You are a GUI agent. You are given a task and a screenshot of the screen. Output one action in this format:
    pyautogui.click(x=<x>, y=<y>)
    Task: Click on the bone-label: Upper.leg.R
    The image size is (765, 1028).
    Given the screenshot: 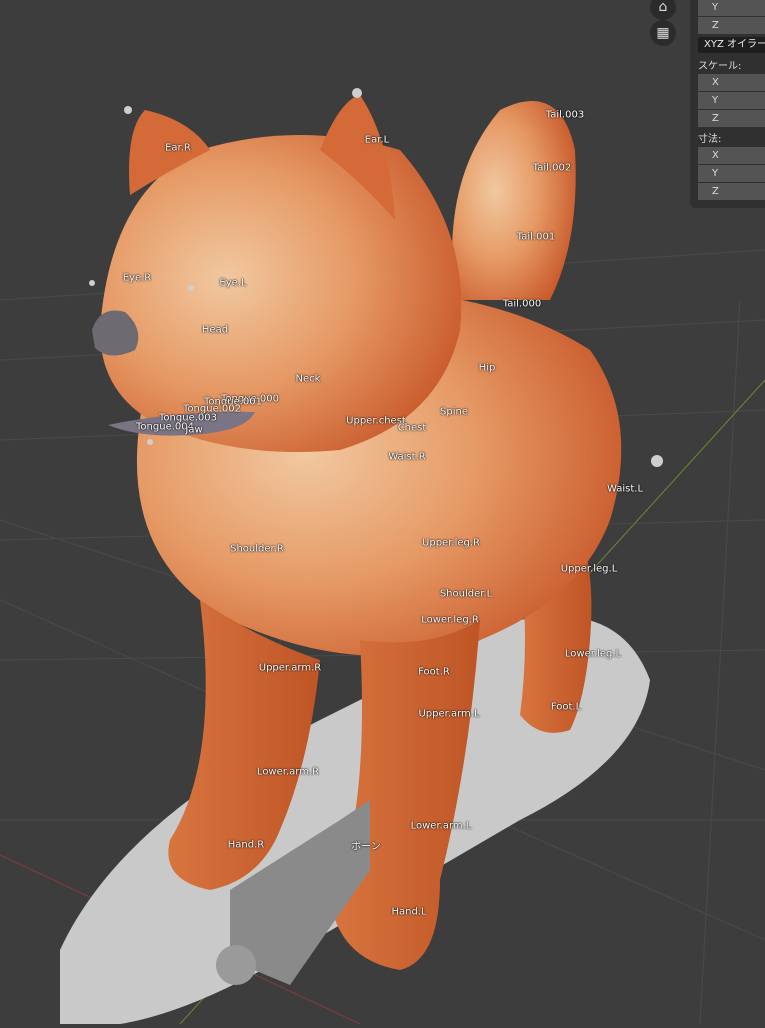 What is the action you would take?
    pyautogui.click(x=451, y=543)
    